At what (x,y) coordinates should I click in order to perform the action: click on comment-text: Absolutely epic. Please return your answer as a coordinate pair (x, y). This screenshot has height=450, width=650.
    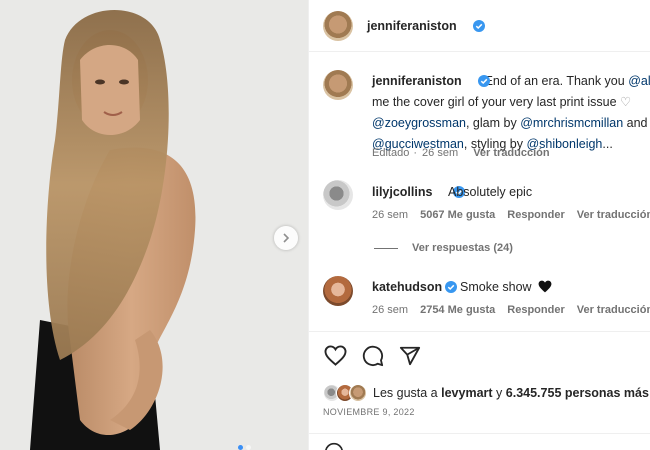
    Looking at the image, I should click on (490, 192).